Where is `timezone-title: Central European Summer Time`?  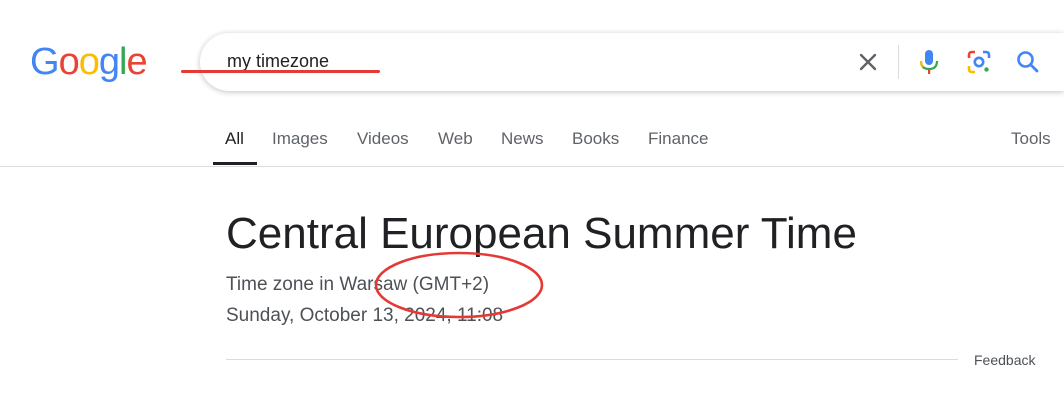
timezone-title: Central European Summer Time is located at coordinates (541, 233).